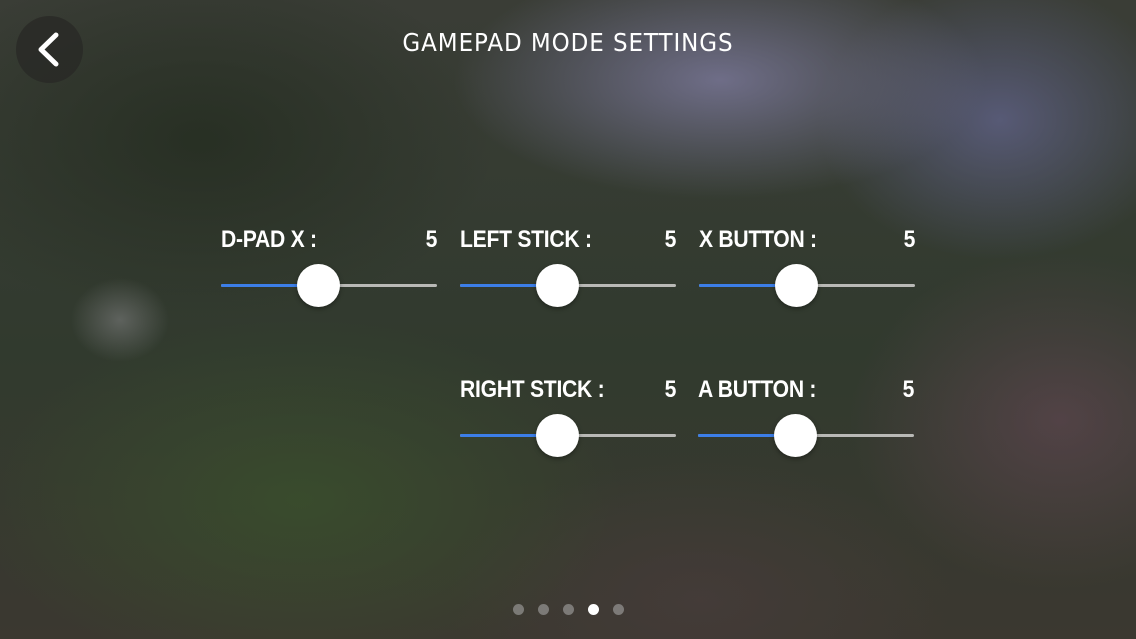  Describe the element at coordinates (758, 239) in the screenshot. I see `setting-label: X BUTTON :` at that location.